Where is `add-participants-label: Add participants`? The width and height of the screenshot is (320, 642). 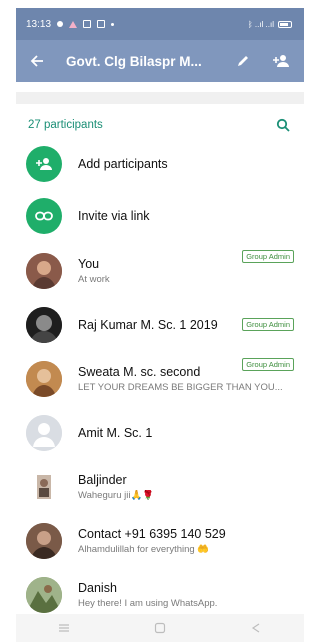 add-participants-label: Add participants is located at coordinates (123, 164).